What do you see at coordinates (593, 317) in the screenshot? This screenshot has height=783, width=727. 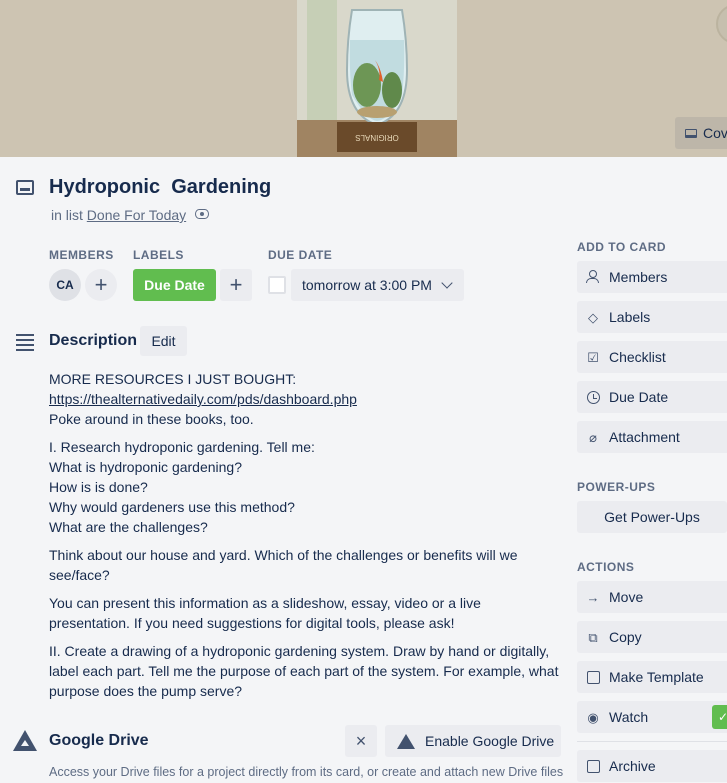 I see `tag-icon: ◇` at bounding box center [593, 317].